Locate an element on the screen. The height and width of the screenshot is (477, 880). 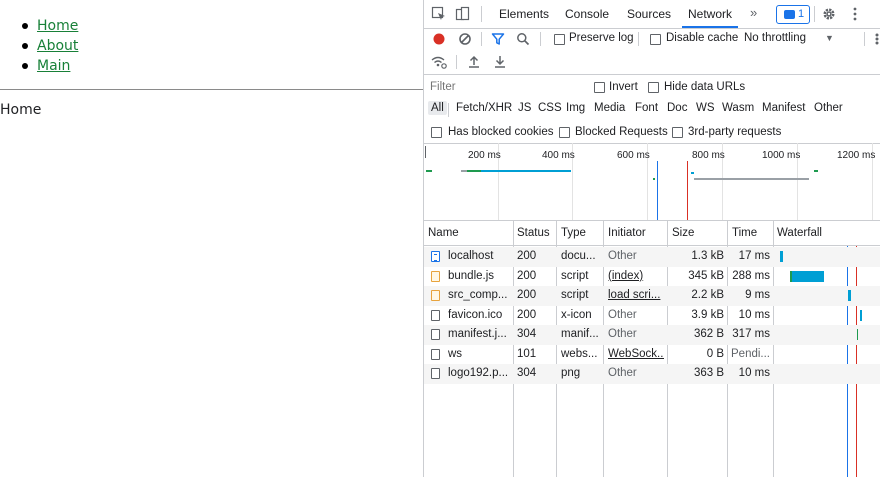
column-header-type: Type is located at coordinates (573, 233).